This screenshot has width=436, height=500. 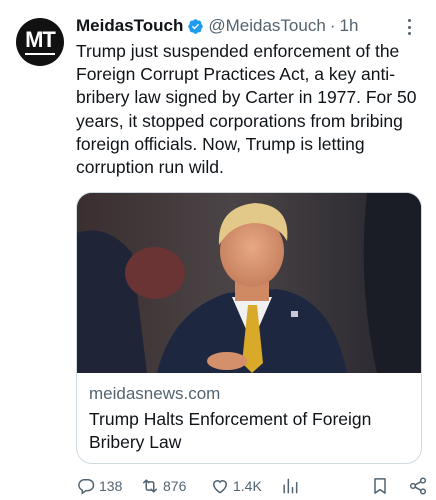 I want to click on avatar: MT, so click(x=40, y=42).